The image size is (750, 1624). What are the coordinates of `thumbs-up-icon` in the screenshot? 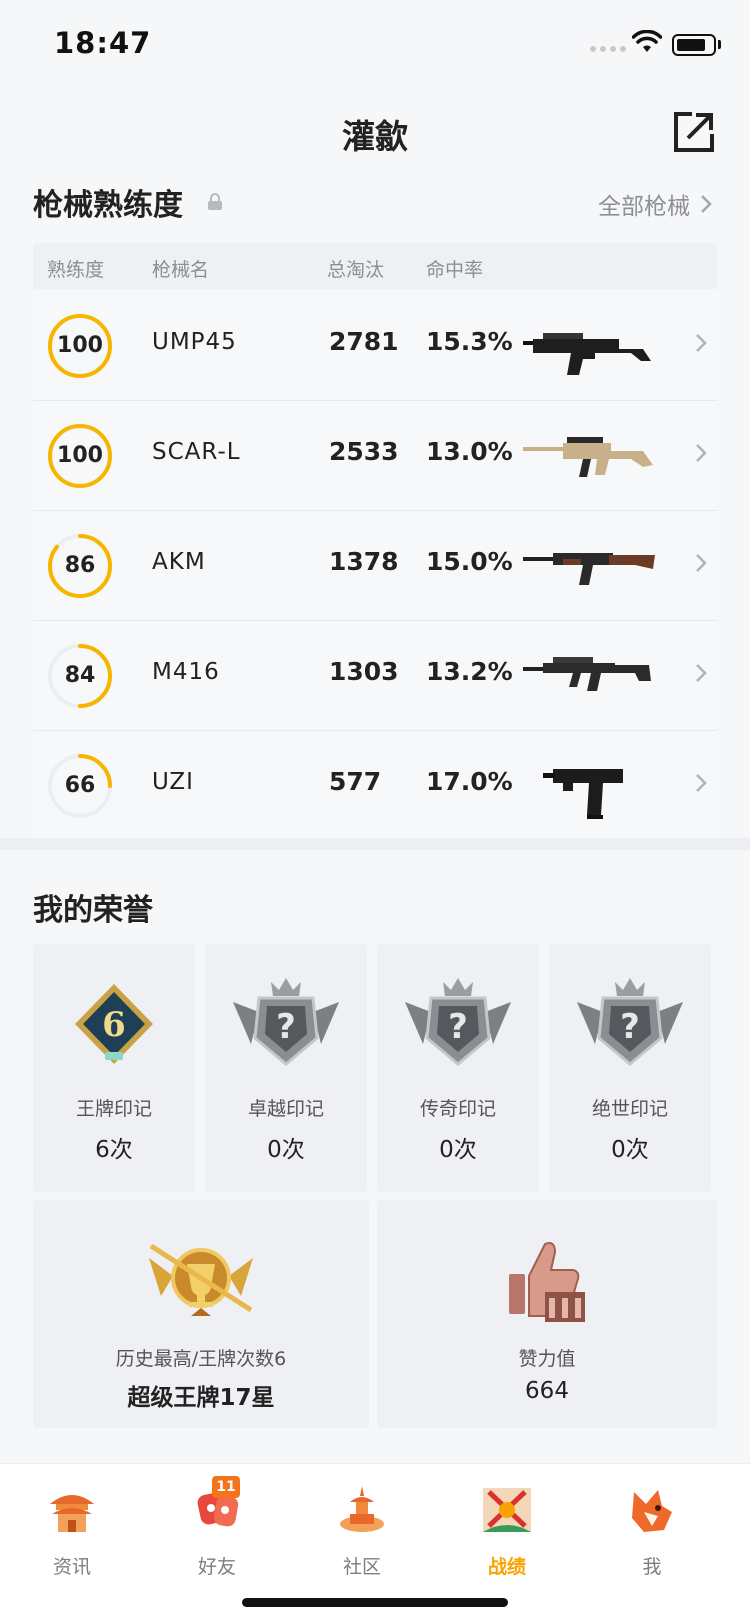 It's located at (547, 1282).